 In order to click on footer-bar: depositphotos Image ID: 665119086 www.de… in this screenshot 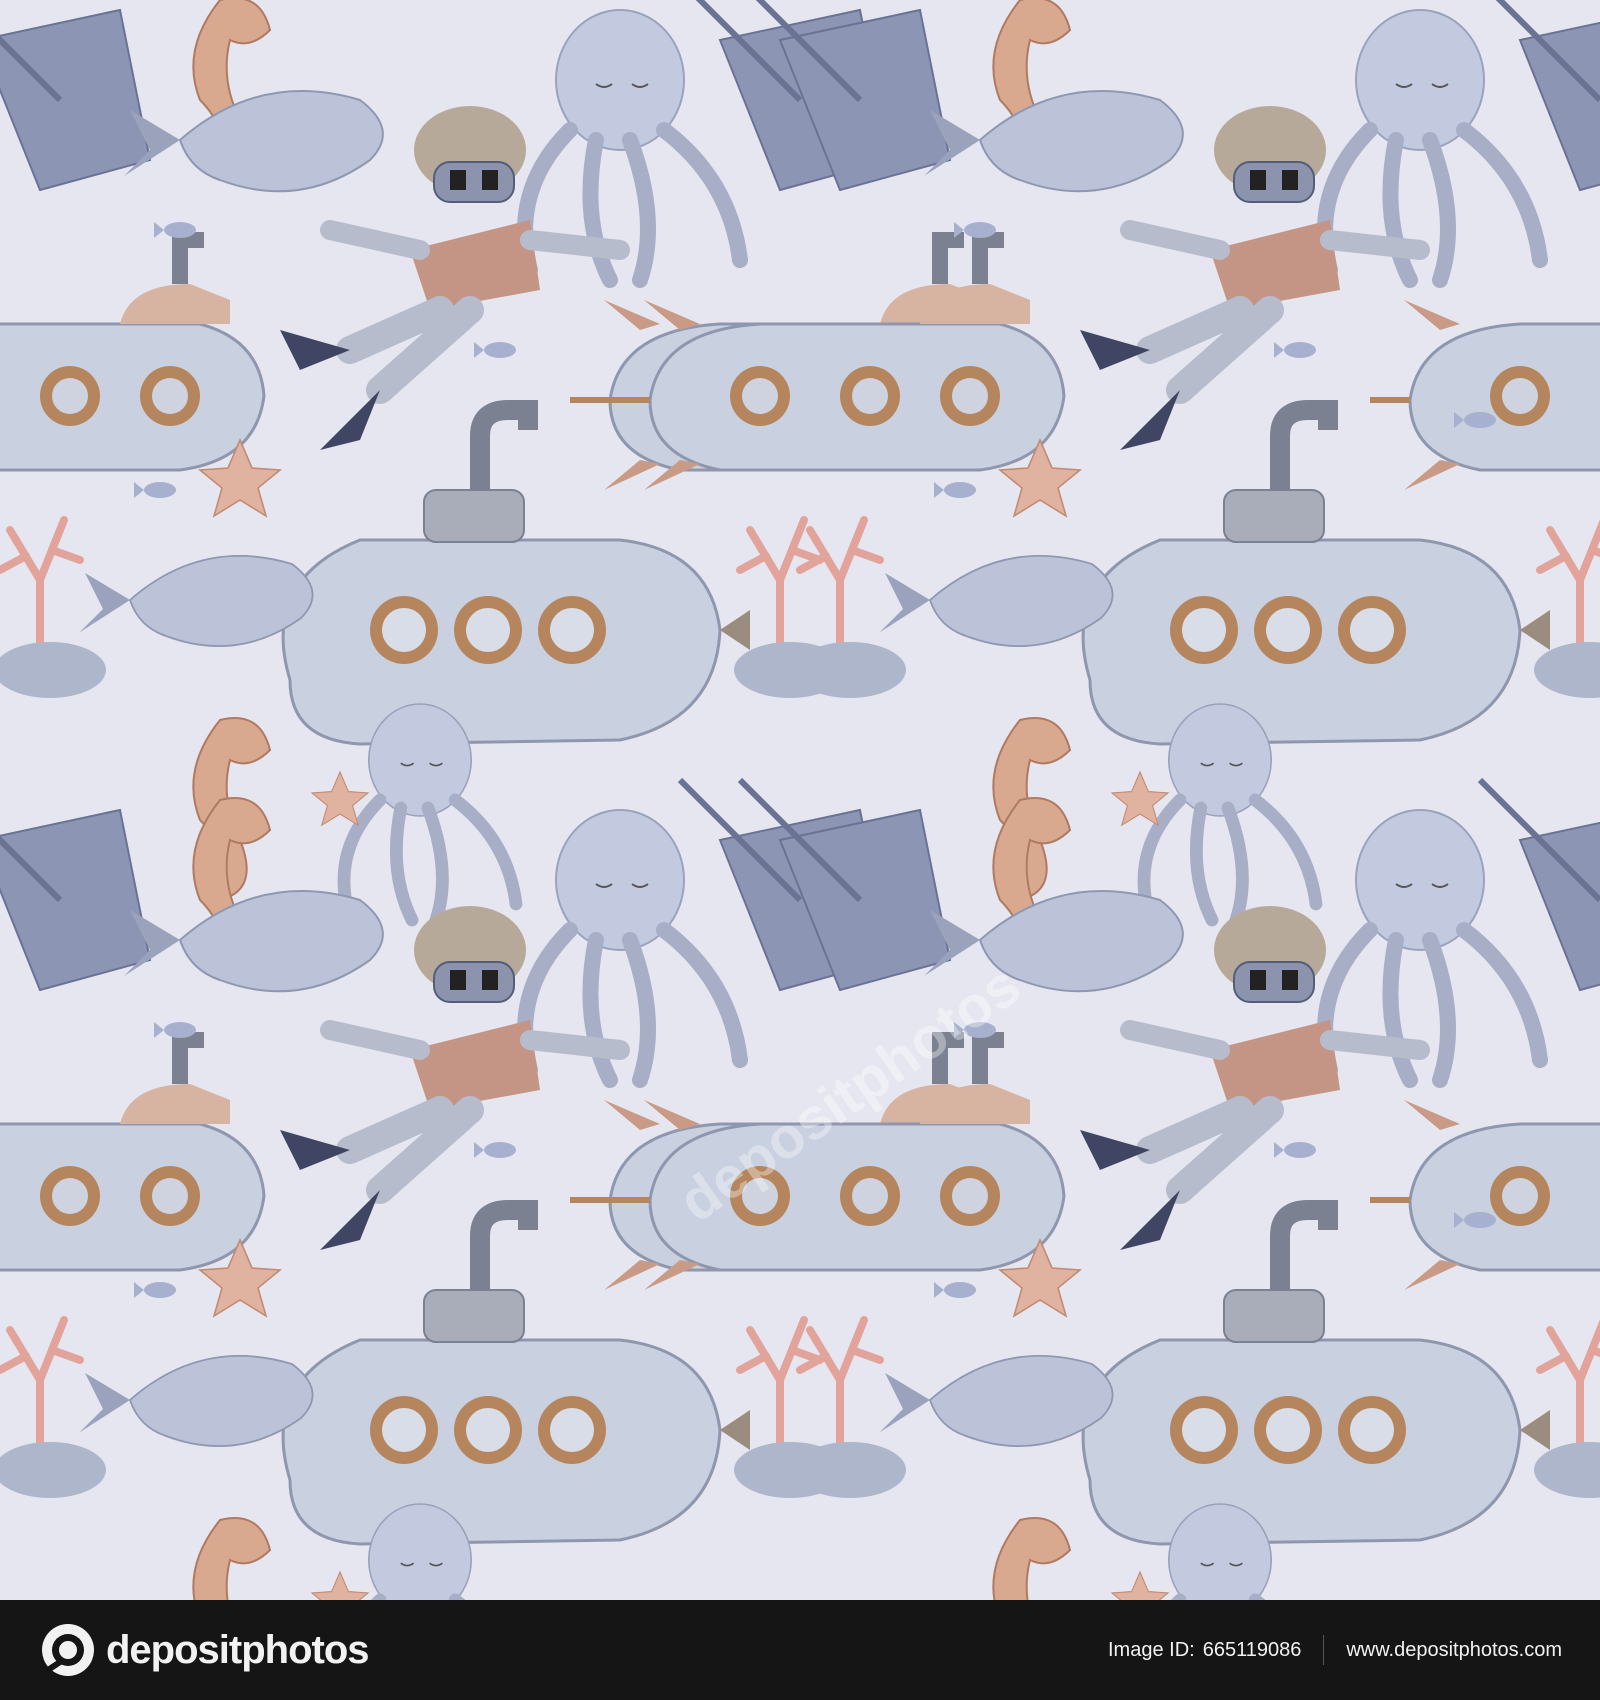, I will do `click(800, 1650)`.